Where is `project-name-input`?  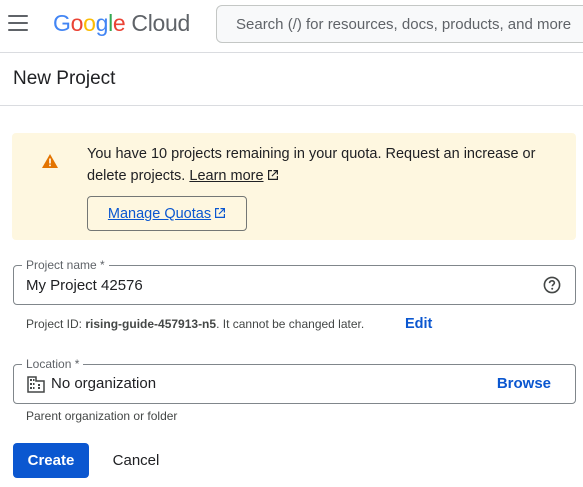 project-name-input is located at coordinates (276, 285).